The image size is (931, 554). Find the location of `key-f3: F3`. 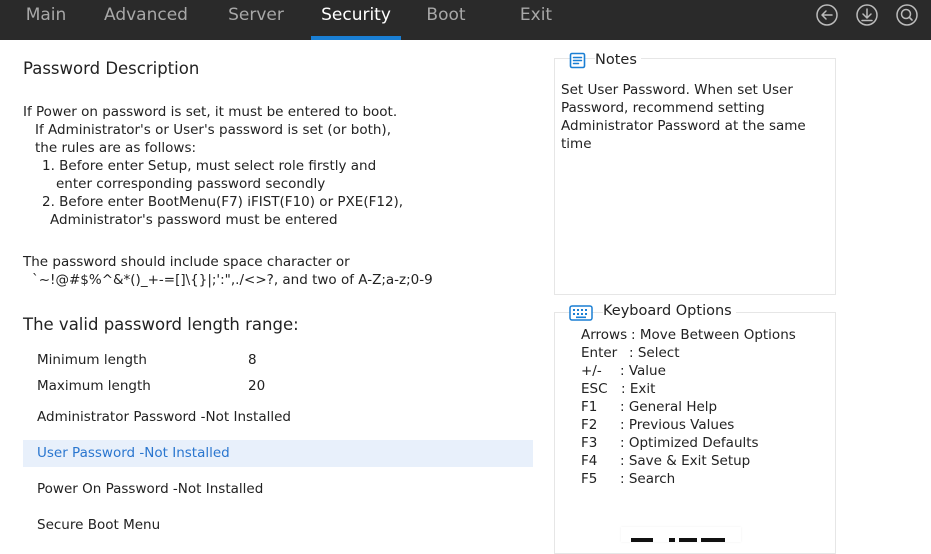

key-f3: F3 is located at coordinates (589, 443).